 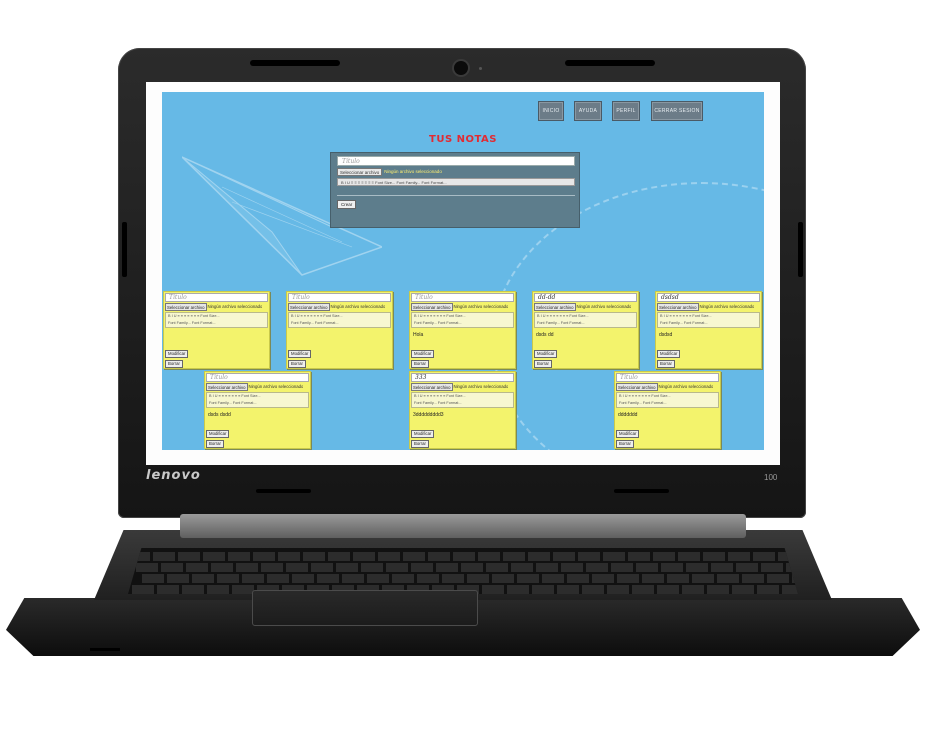 I want to click on new-note-title-input: Título, so click(x=456, y=161).